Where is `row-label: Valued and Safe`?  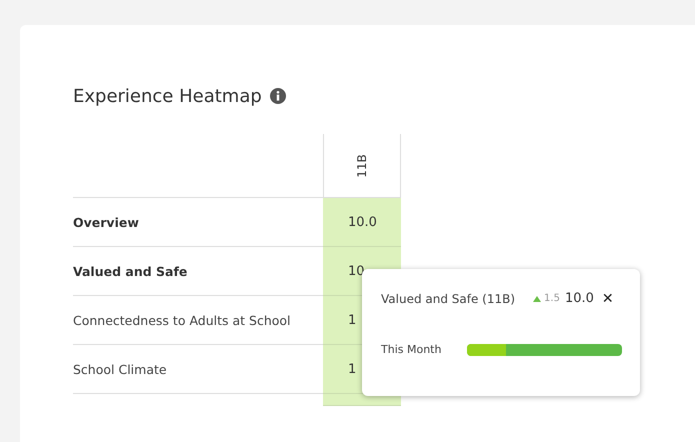 row-label: Valued and Safe is located at coordinates (130, 271).